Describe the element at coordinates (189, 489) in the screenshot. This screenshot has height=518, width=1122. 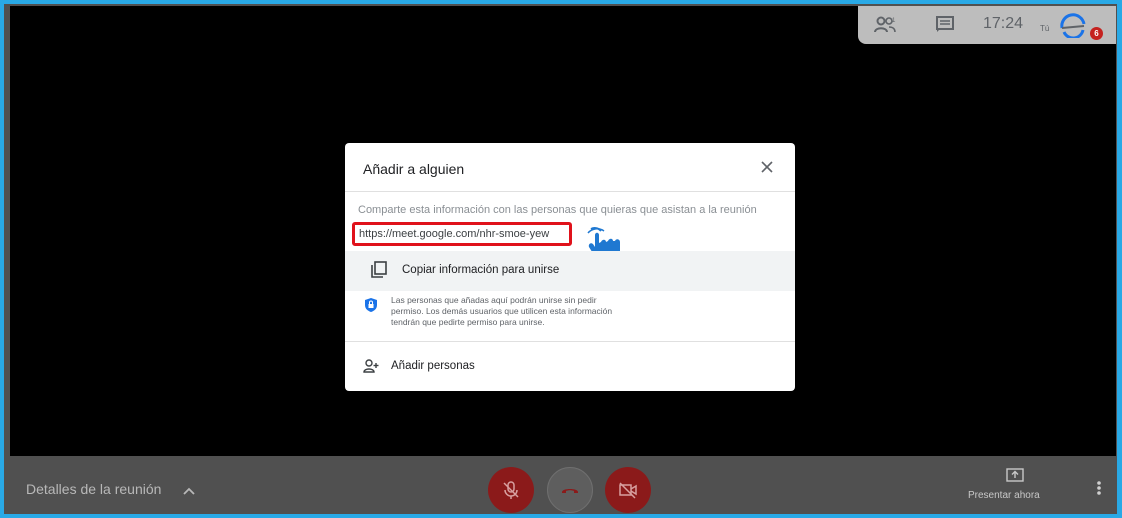
I see `chevron-up-icon` at that location.